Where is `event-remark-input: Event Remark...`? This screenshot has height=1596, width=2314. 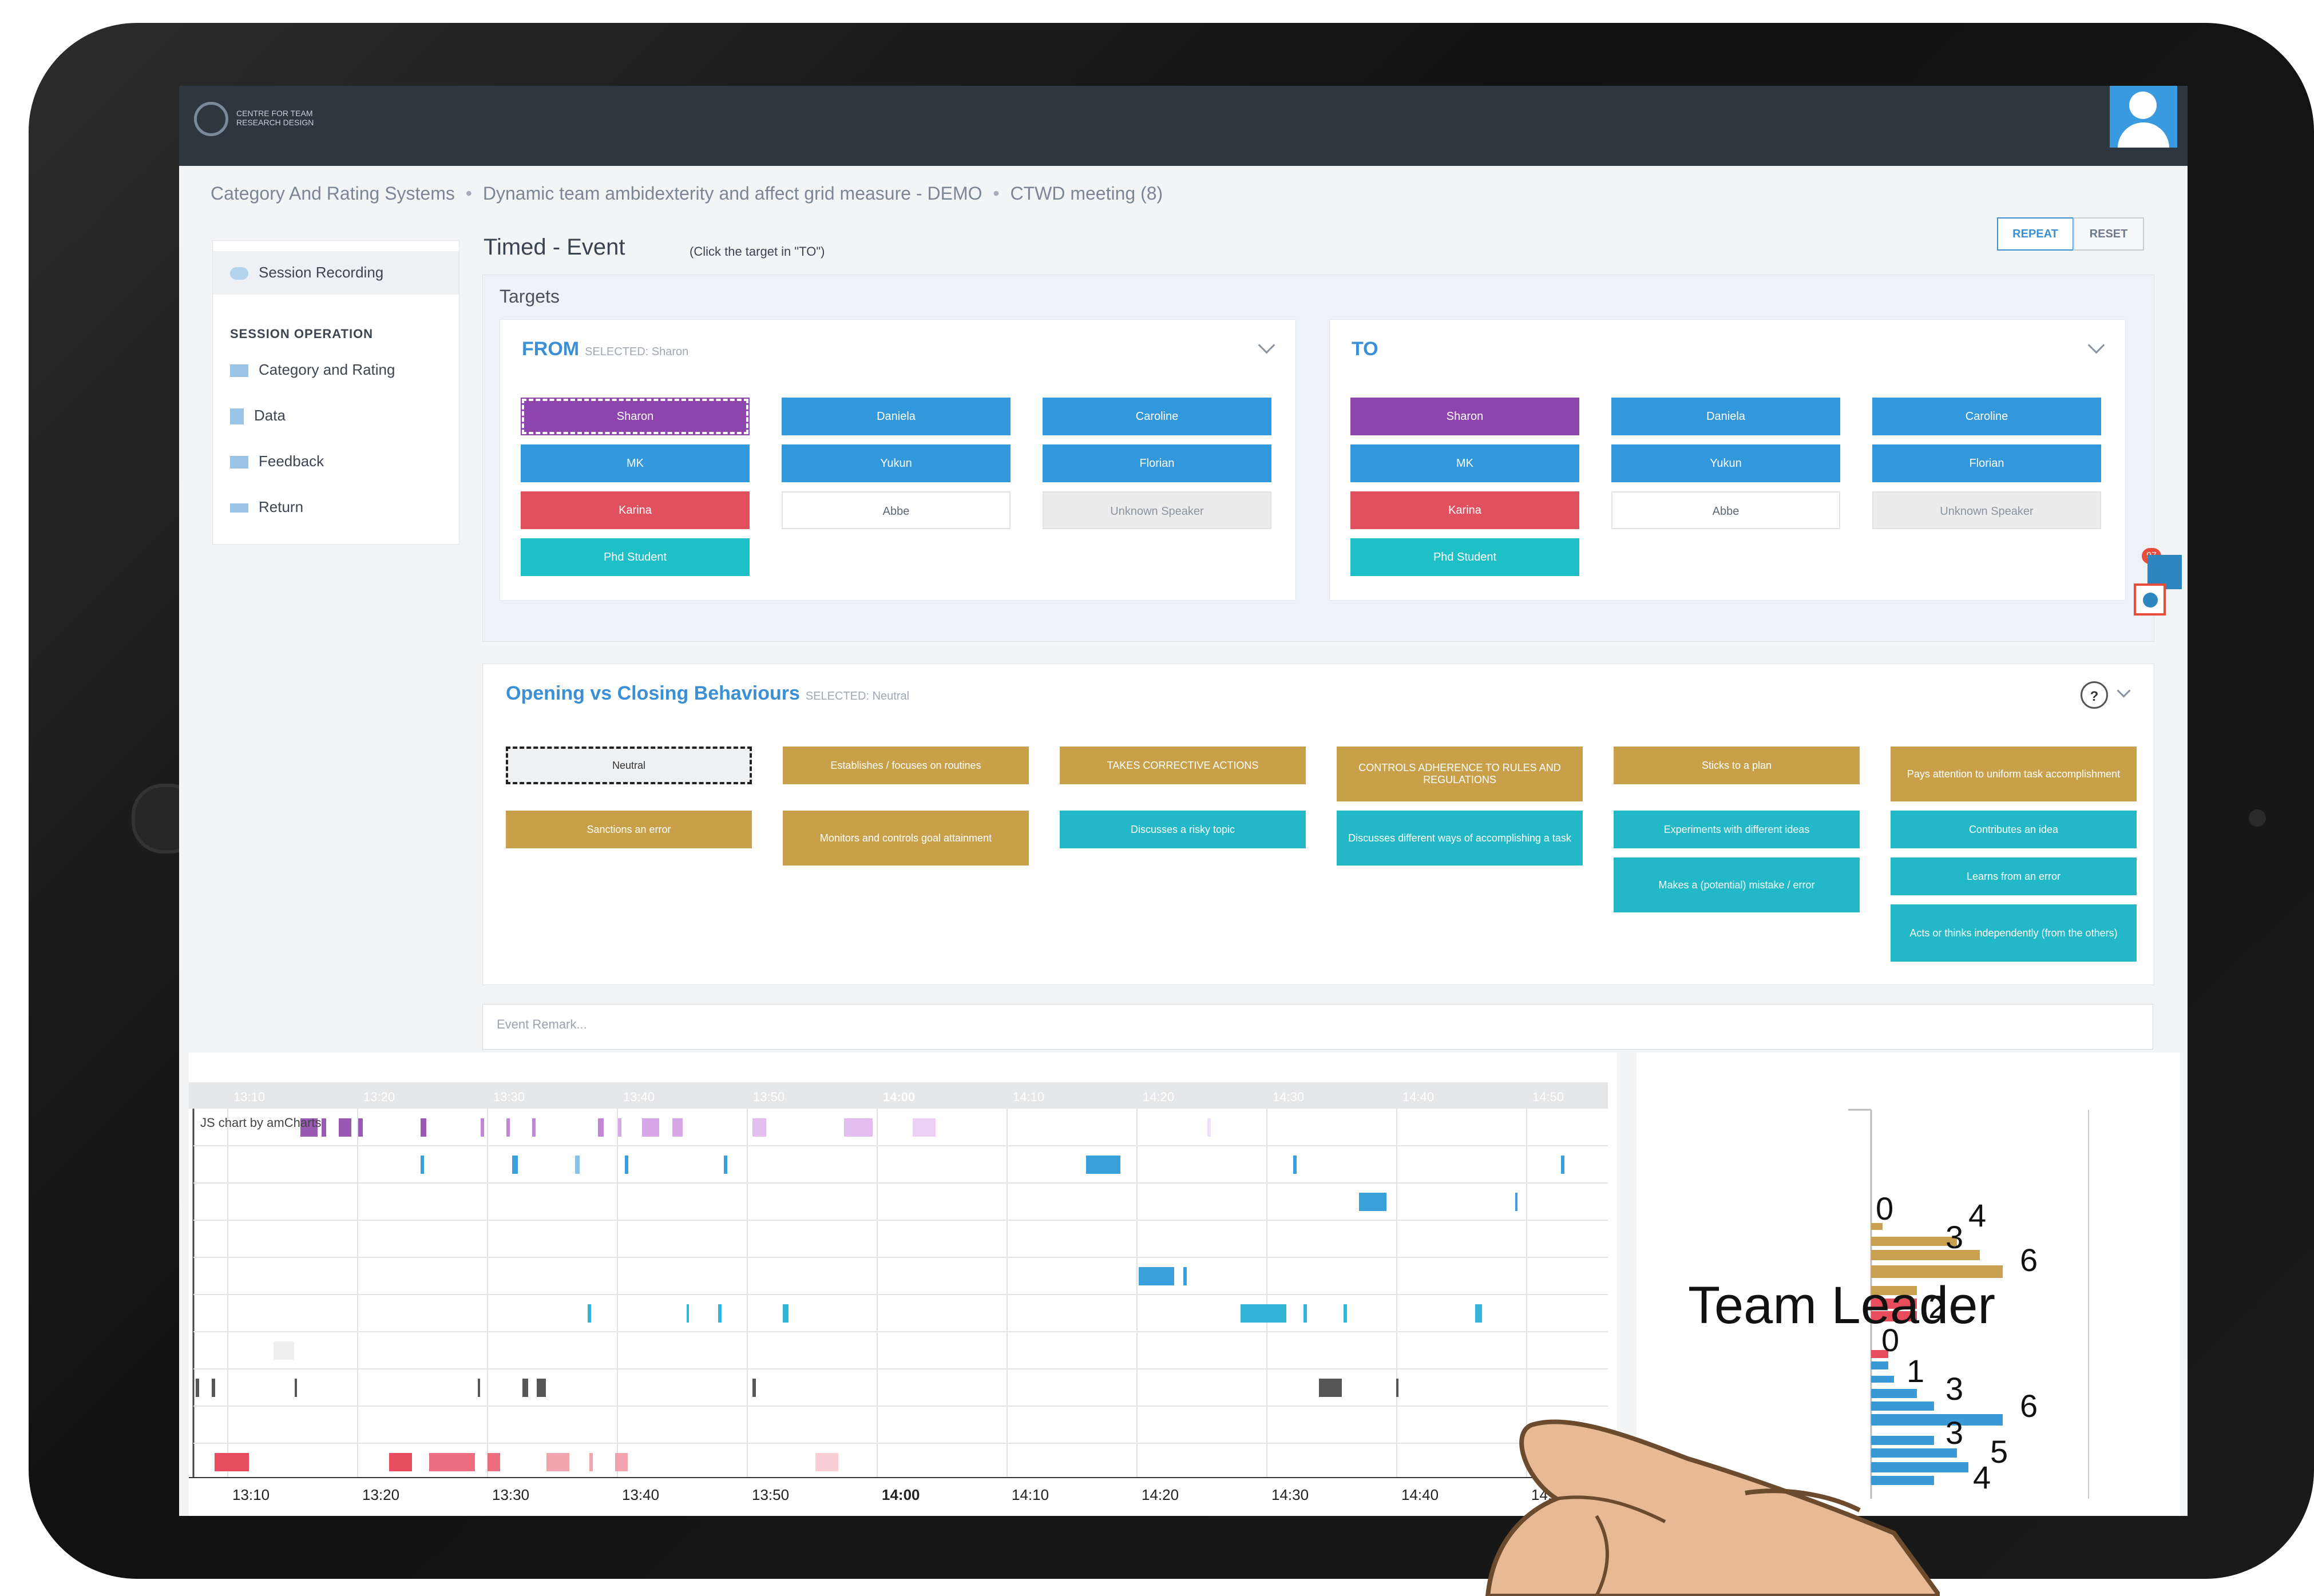 event-remark-input: Event Remark... is located at coordinates (1317, 1027).